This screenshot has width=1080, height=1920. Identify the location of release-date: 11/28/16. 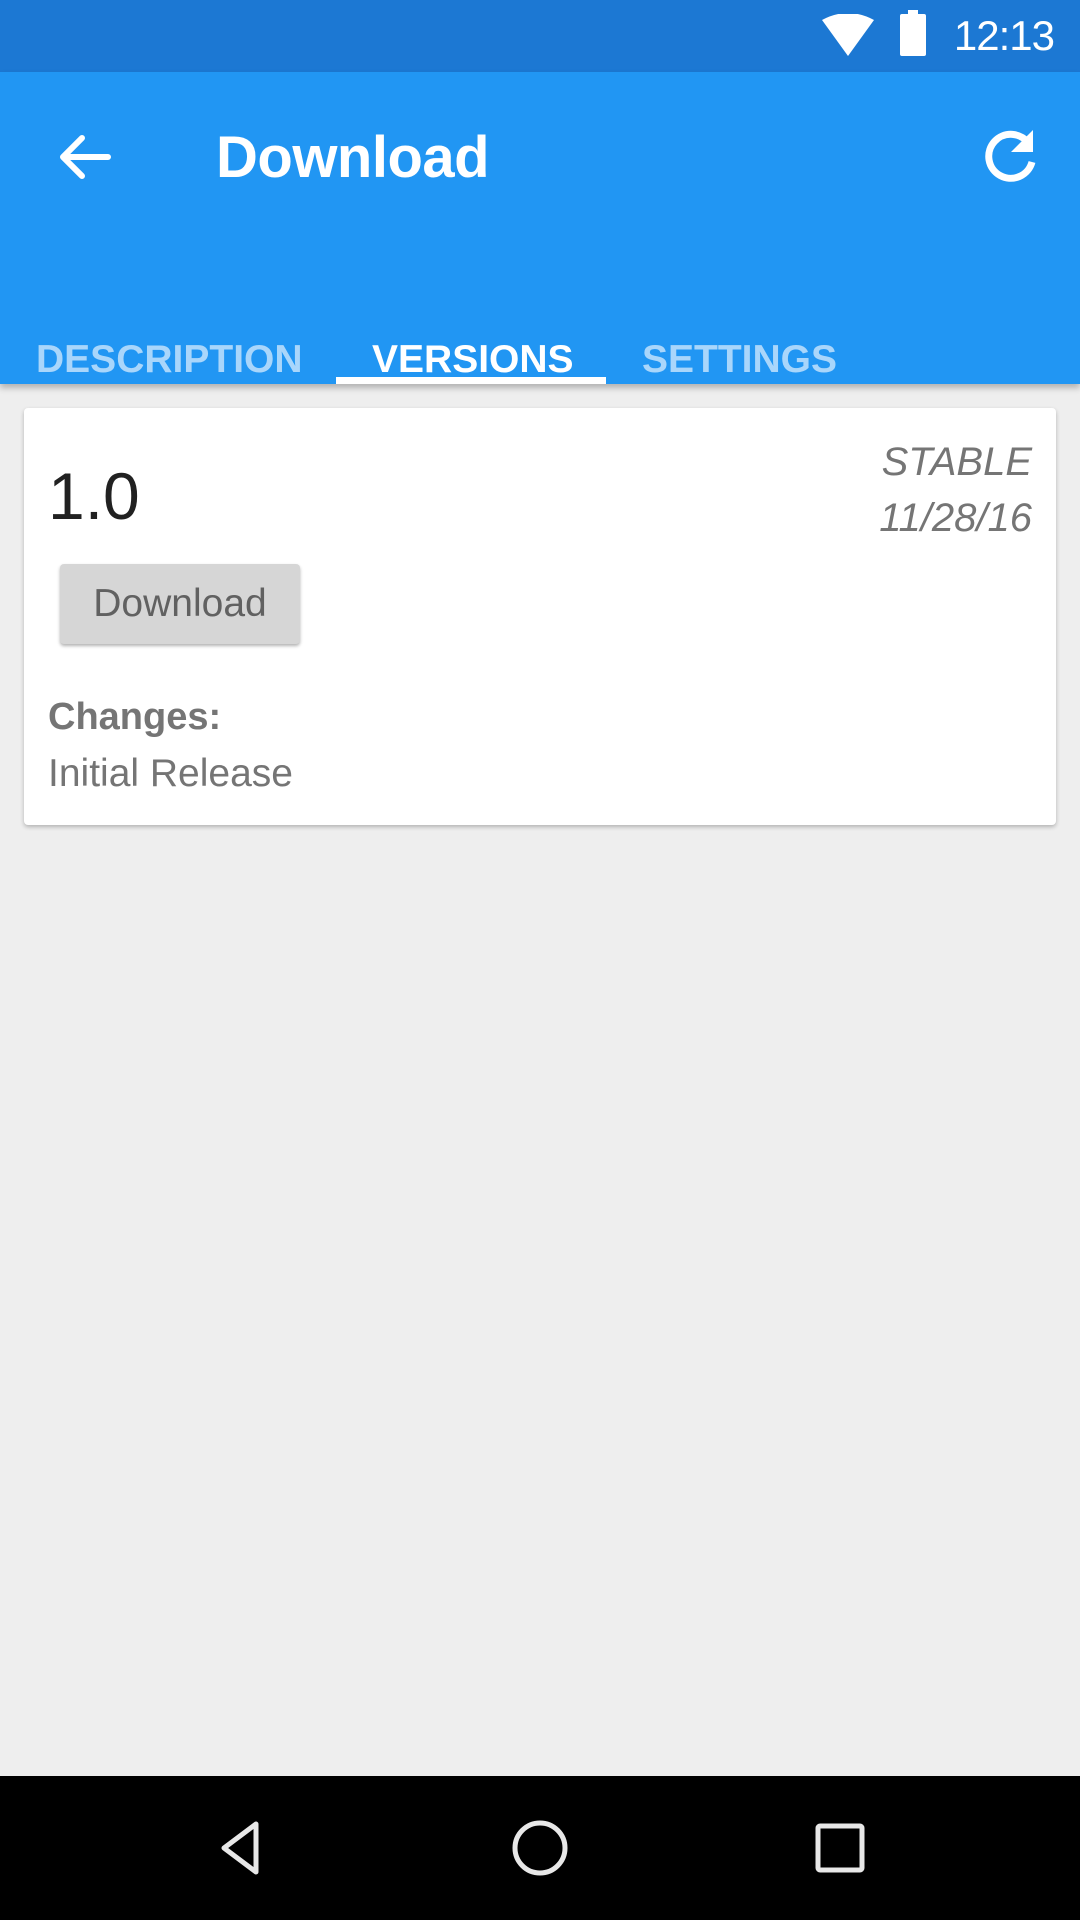
(955, 518).